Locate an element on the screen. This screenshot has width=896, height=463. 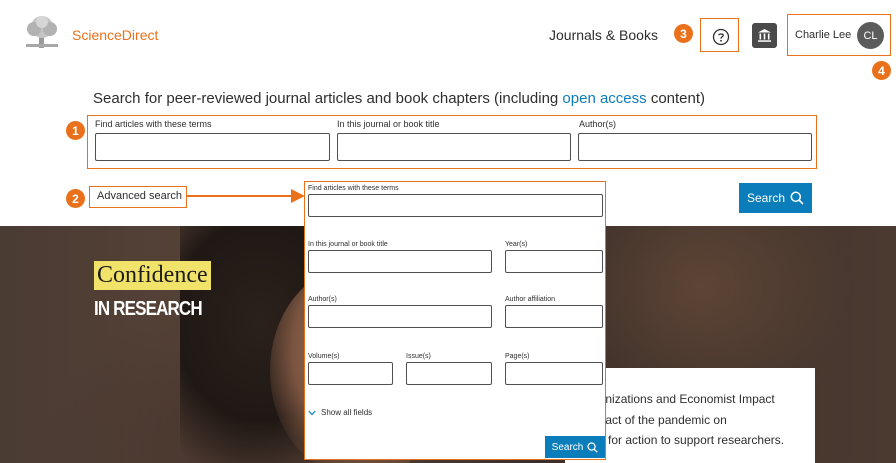
hero-title-research: IN RESEARCH is located at coordinates (148, 309).